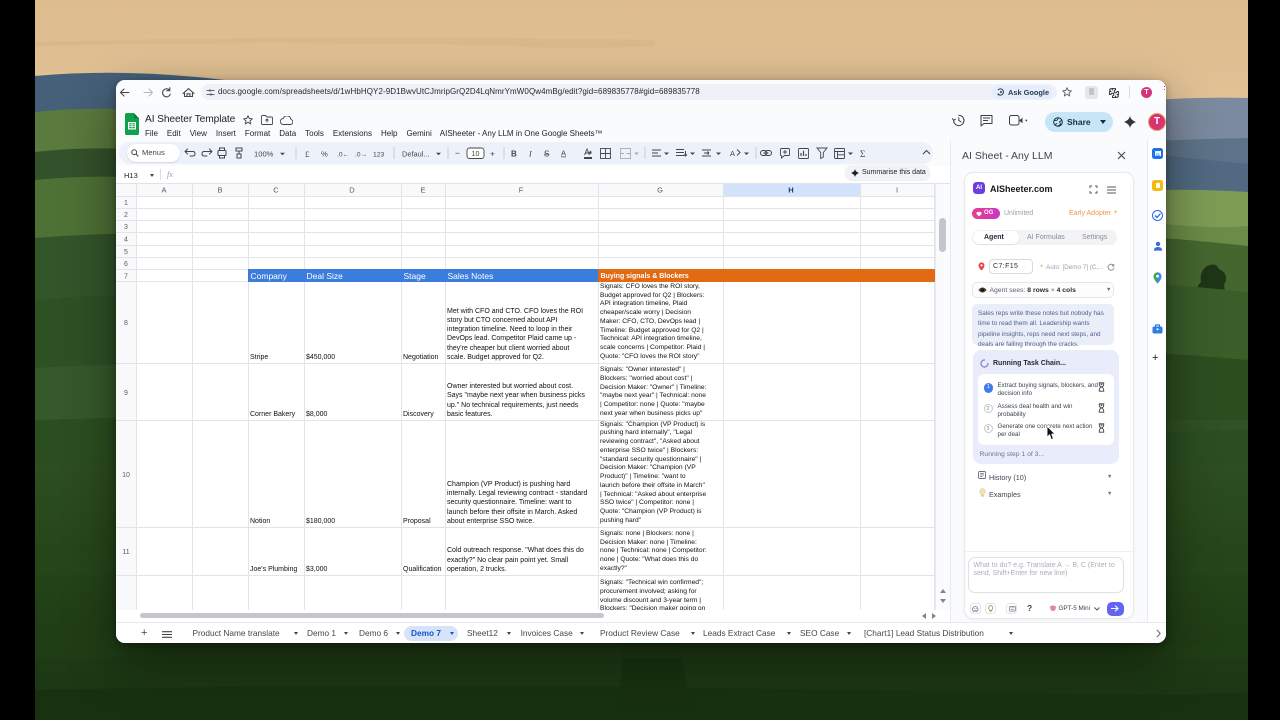 This screenshot has width=1280, height=720. I want to click on svg-text: S, so click(546, 154).